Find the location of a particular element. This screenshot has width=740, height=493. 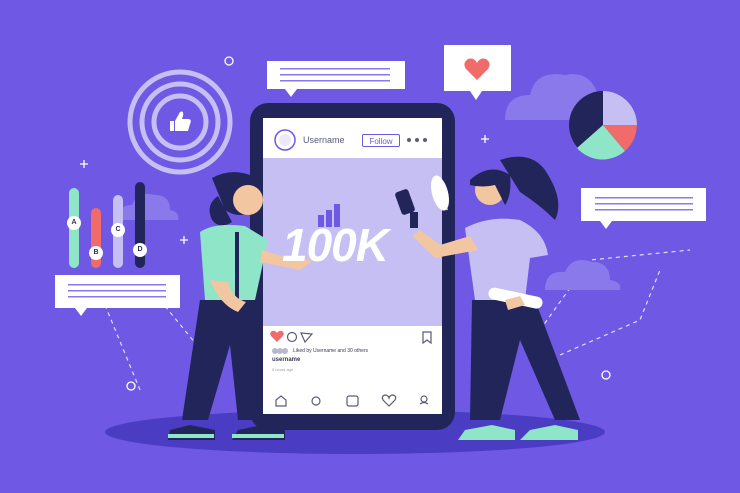

speech-bubble-top is located at coordinates (336, 79).